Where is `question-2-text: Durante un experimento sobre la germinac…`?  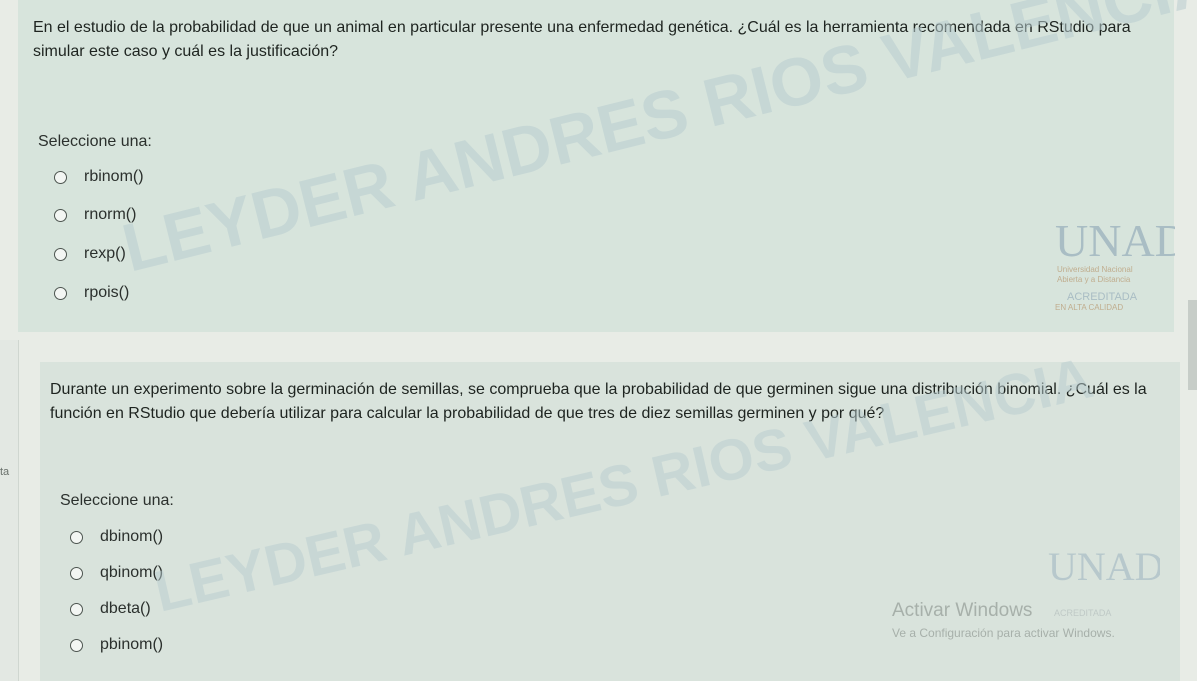
question-2-text: Durante un experimento sobre la germinac… is located at coordinates (598, 401).